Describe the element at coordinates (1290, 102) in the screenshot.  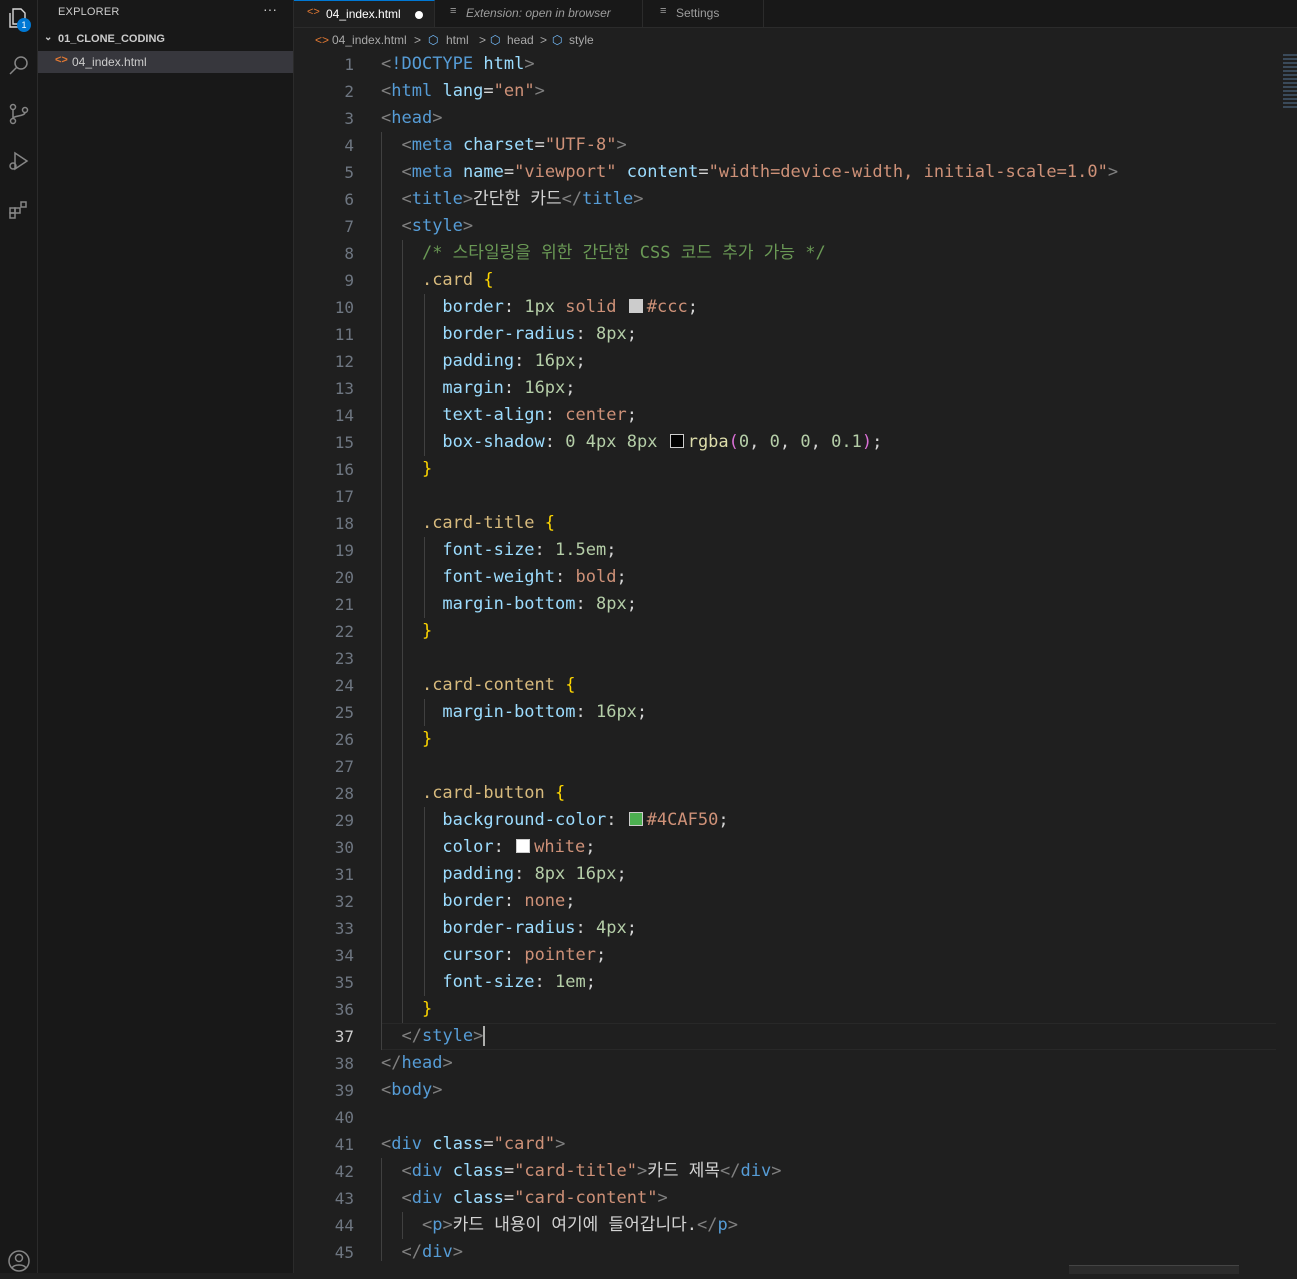
I see `minimap` at that location.